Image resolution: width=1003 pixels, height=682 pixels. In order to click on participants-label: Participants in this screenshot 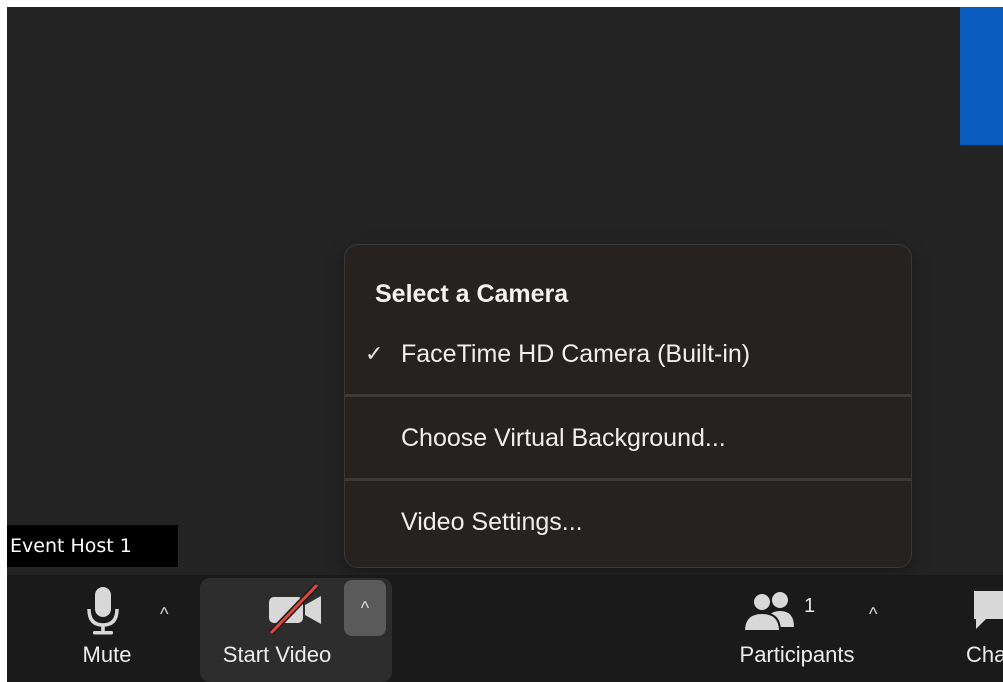, I will do `click(797, 654)`.